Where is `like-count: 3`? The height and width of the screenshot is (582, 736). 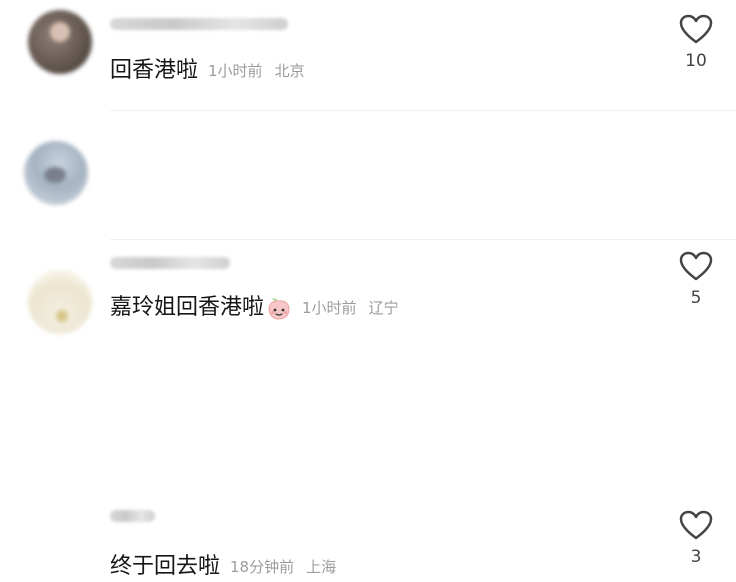
like-count: 3 is located at coordinates (696, 557).